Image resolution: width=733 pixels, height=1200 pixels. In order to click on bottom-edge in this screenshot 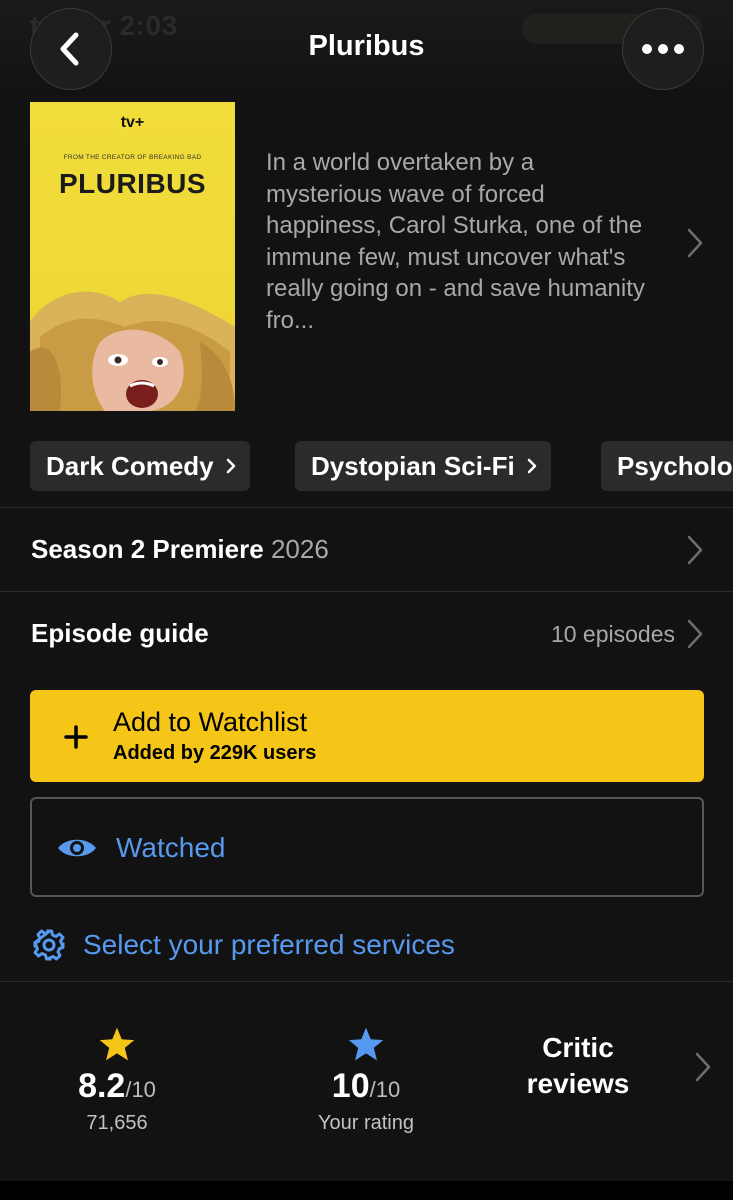, I will do `click(366, 1190)`.